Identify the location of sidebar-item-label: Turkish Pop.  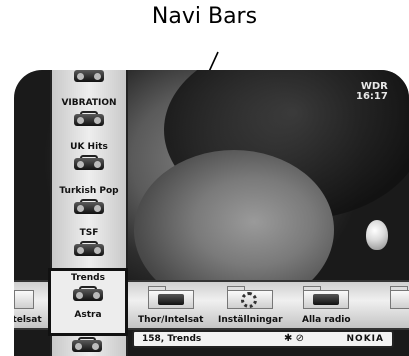
(89, 191).